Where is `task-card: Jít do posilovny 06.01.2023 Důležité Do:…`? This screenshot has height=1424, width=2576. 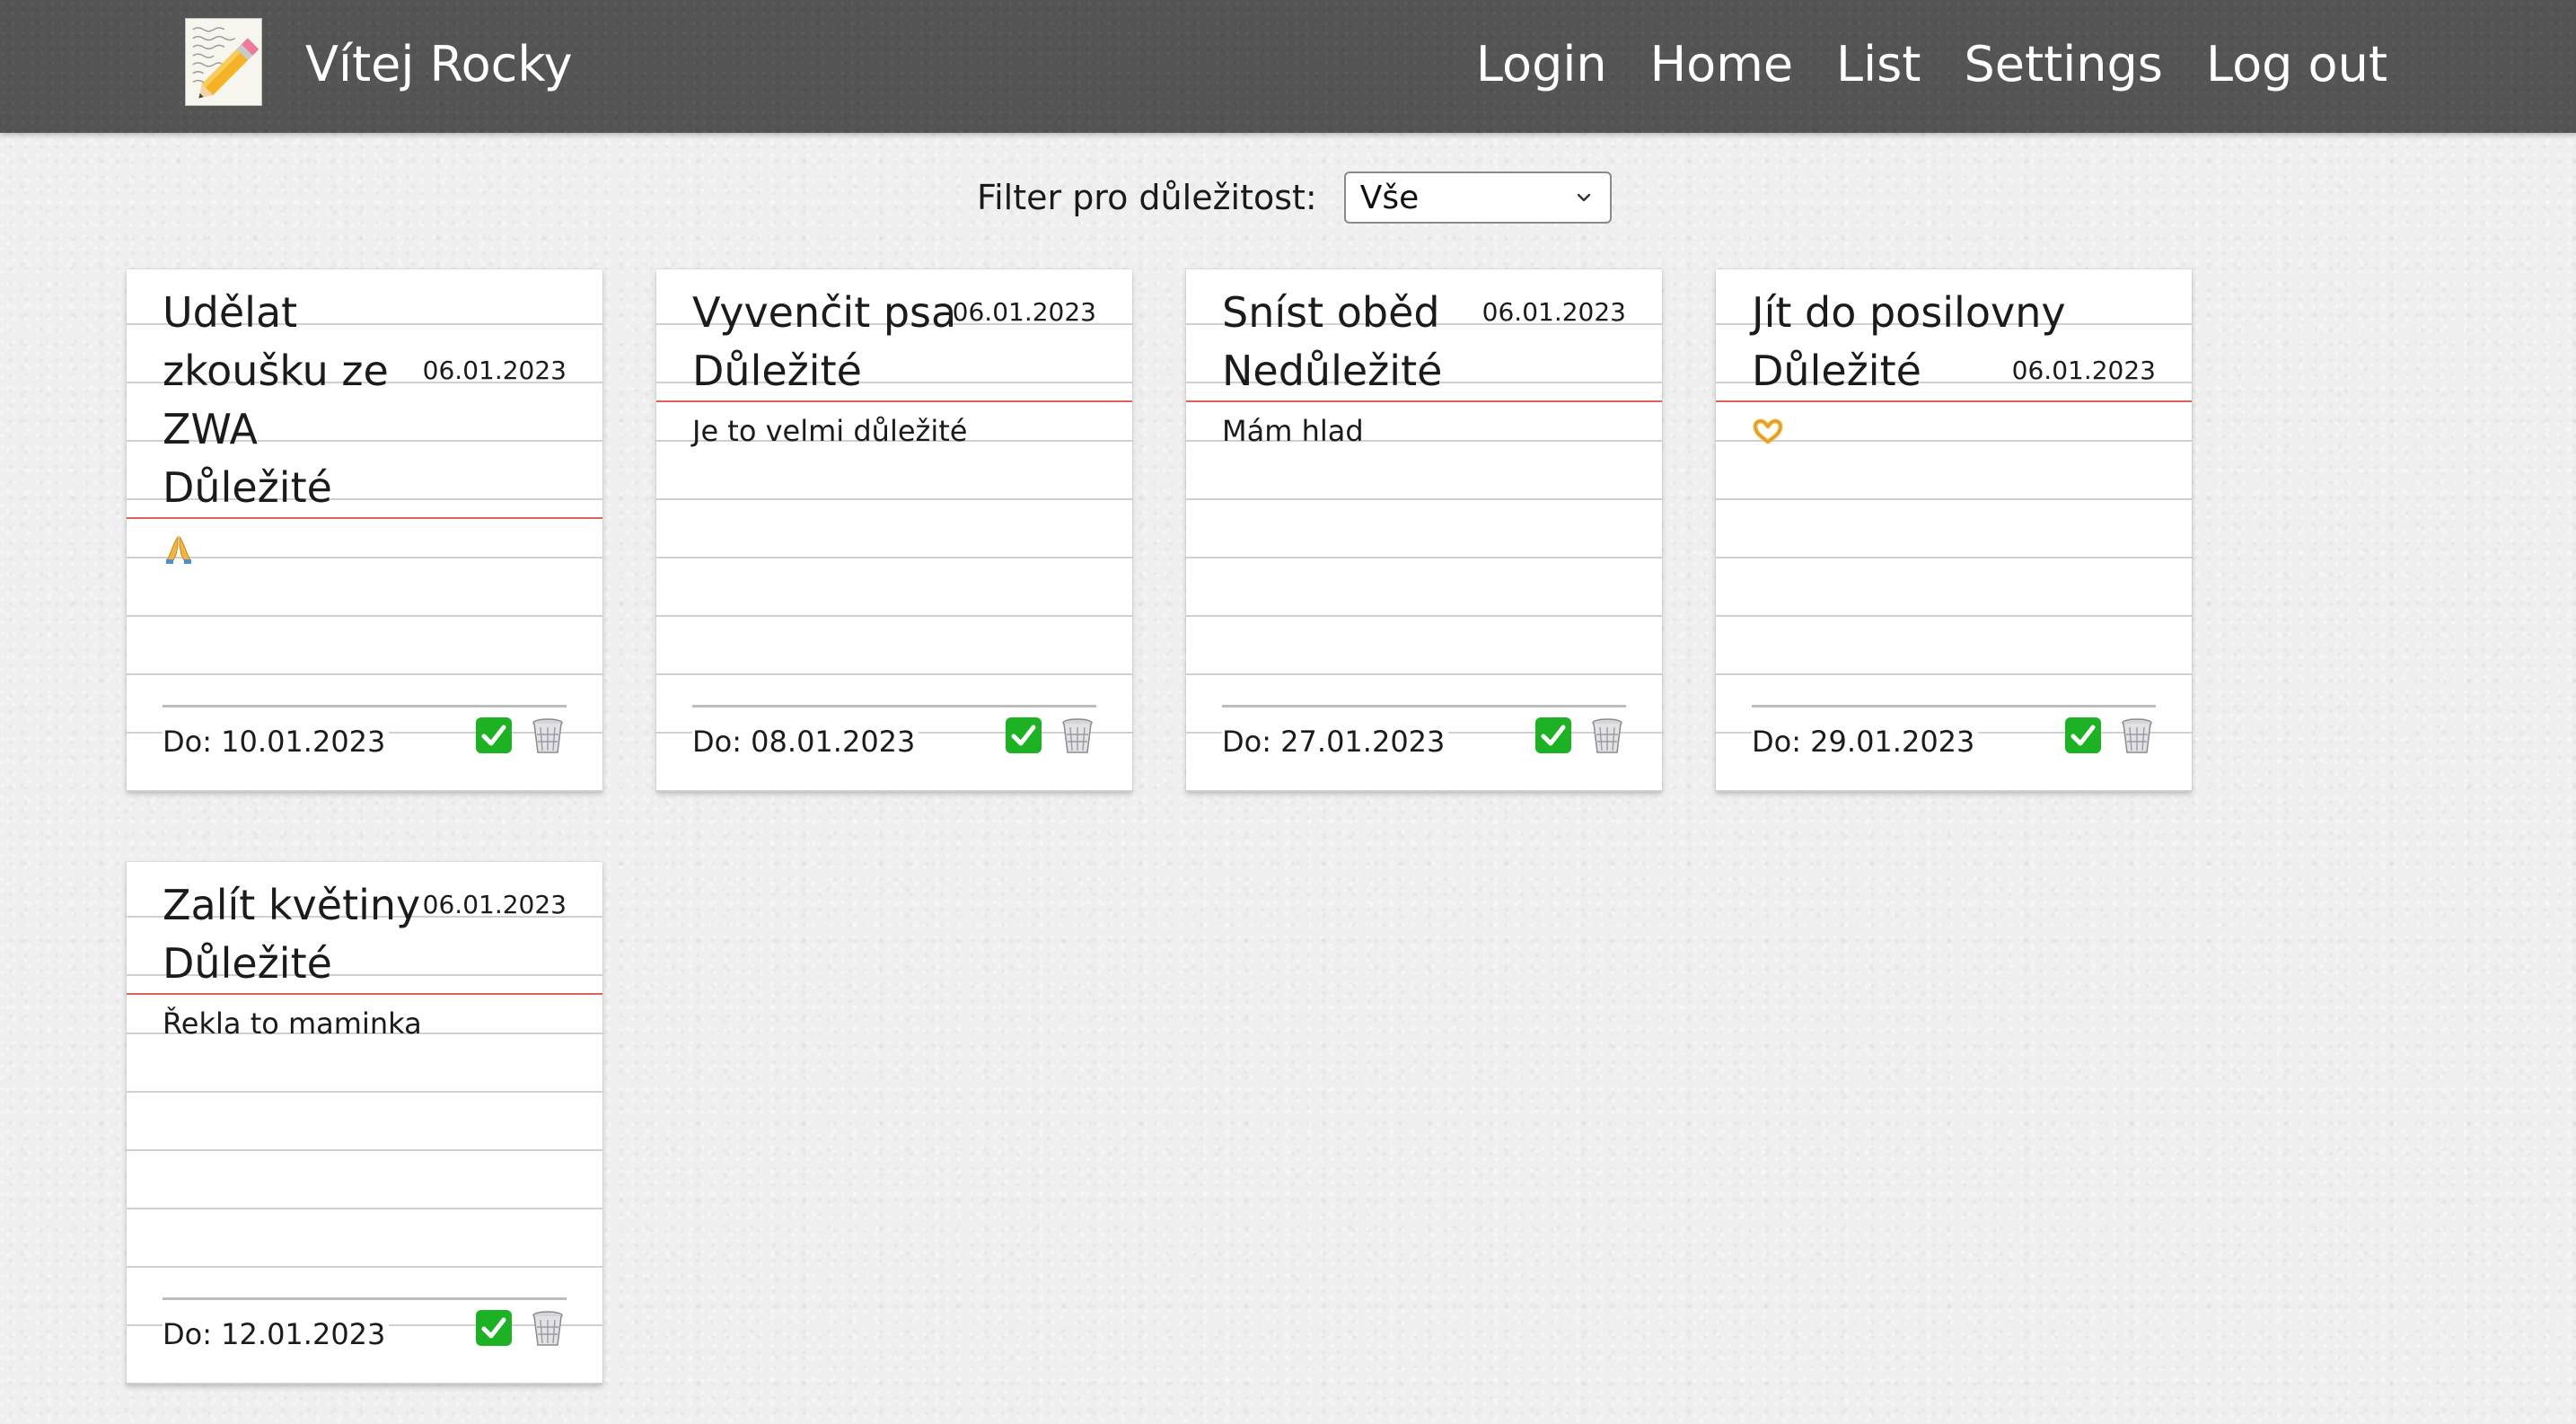 task-card: Jít do posilovny 06.01.2023 Důležité Do:… is located at coordinates (1954, 530).